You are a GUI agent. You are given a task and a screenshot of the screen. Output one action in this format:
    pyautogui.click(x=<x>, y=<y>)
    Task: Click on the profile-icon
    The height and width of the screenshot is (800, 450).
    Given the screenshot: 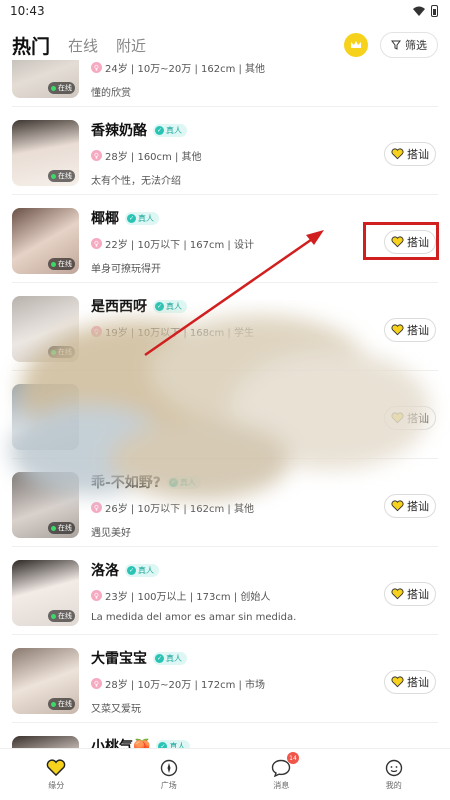 What is the action you would take?
    pyautogui.click(x=393, y=767)
    